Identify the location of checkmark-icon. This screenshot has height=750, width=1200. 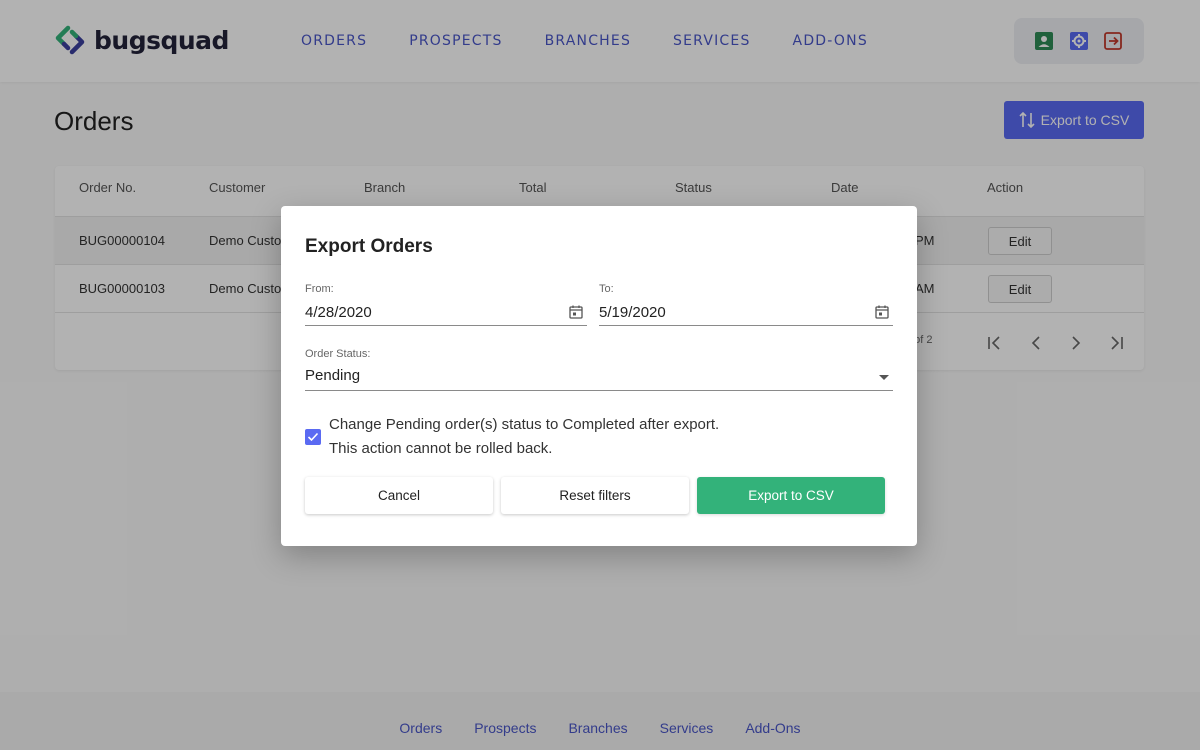
(313, 437).